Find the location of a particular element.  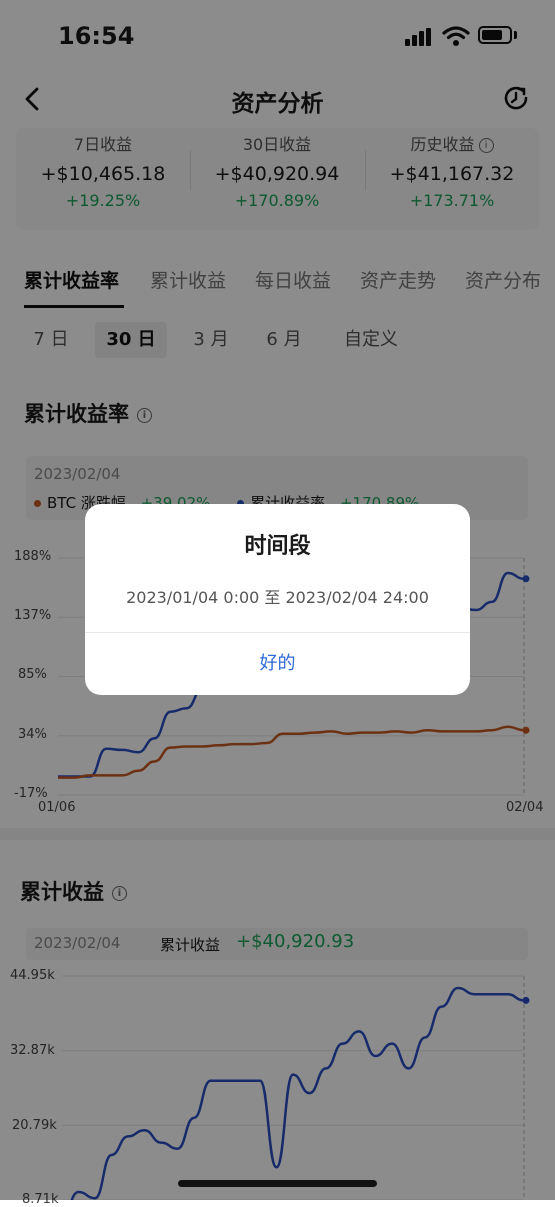

dialog-title: 时间段 is located at coordinates (277, 546).